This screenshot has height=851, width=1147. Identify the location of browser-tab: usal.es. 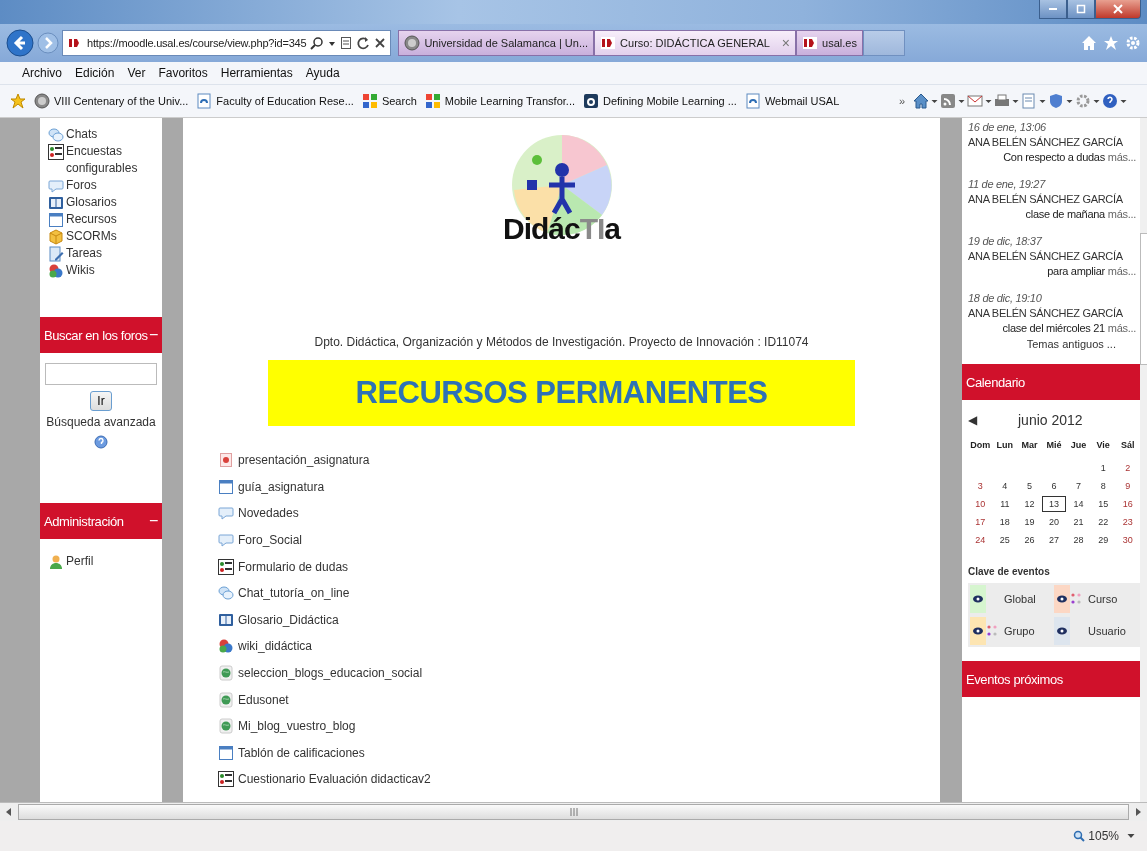
(829, 43).